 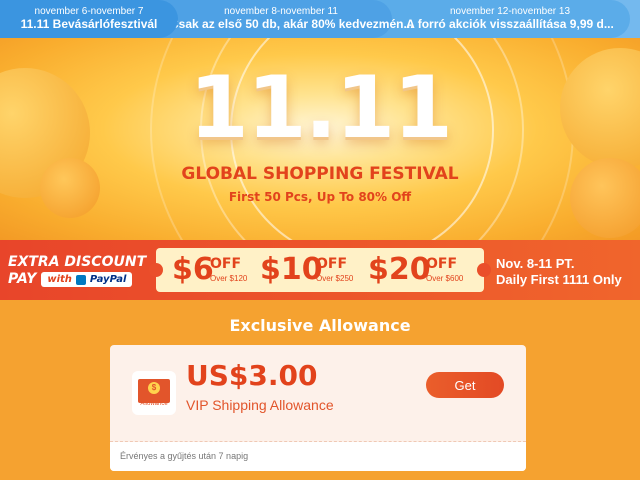 I want to click on section-title: Exclusive Allowance, so click(x=320, y=325).